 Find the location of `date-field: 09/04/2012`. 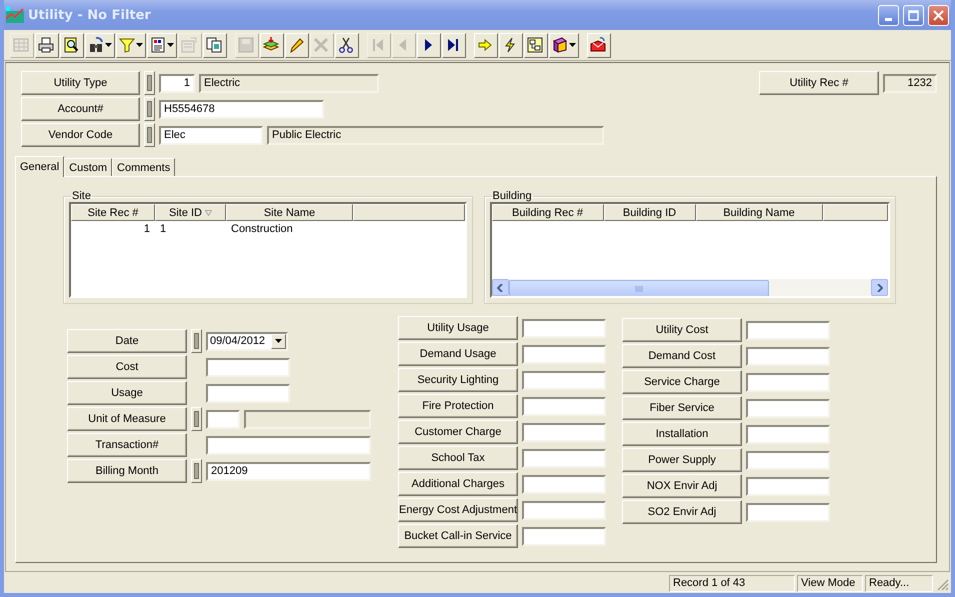

date-field: 09/04/2012 is located at coordinates (247, 341).